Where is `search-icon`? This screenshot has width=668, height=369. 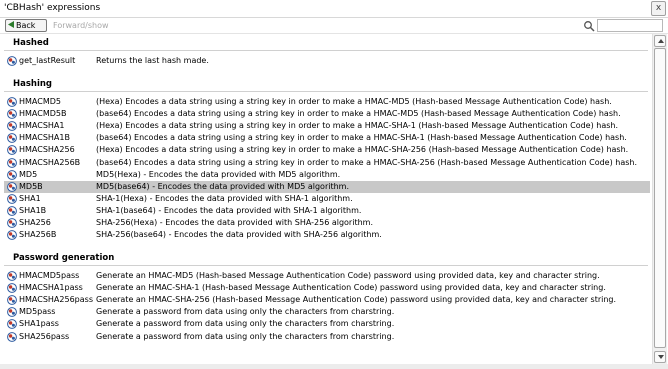 search-icon is located at coordinates (589, 26).